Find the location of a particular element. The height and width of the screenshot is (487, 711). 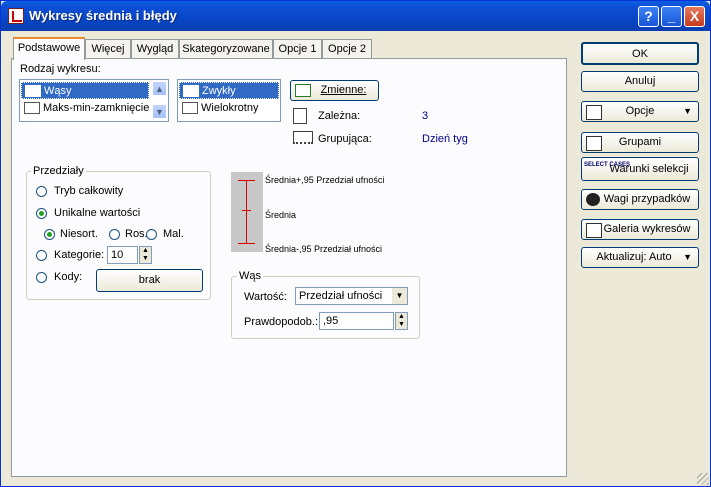

codes-button: brak is located at coordinates (149, 280).